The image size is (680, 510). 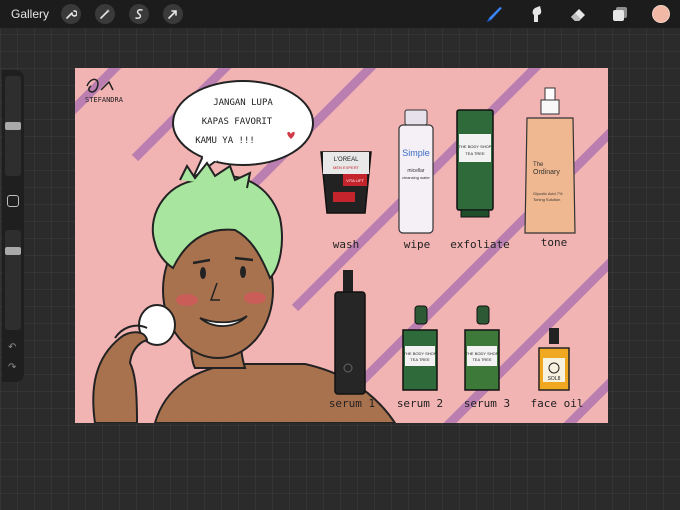 I want to click on bubble-line-2: KAPAS FAVORIT, so click(x=237, y=122).